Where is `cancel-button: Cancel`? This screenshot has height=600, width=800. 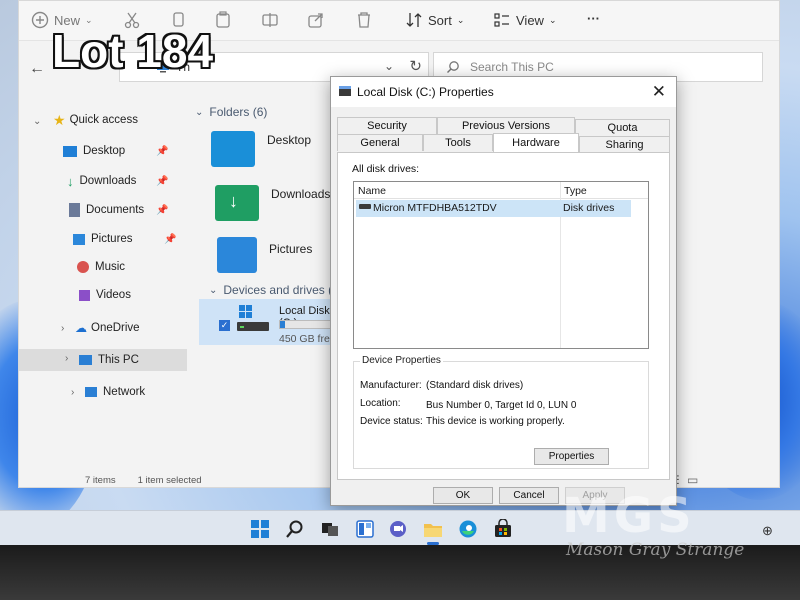
cancel-button: Cancel is located at coordinates (529, 495).